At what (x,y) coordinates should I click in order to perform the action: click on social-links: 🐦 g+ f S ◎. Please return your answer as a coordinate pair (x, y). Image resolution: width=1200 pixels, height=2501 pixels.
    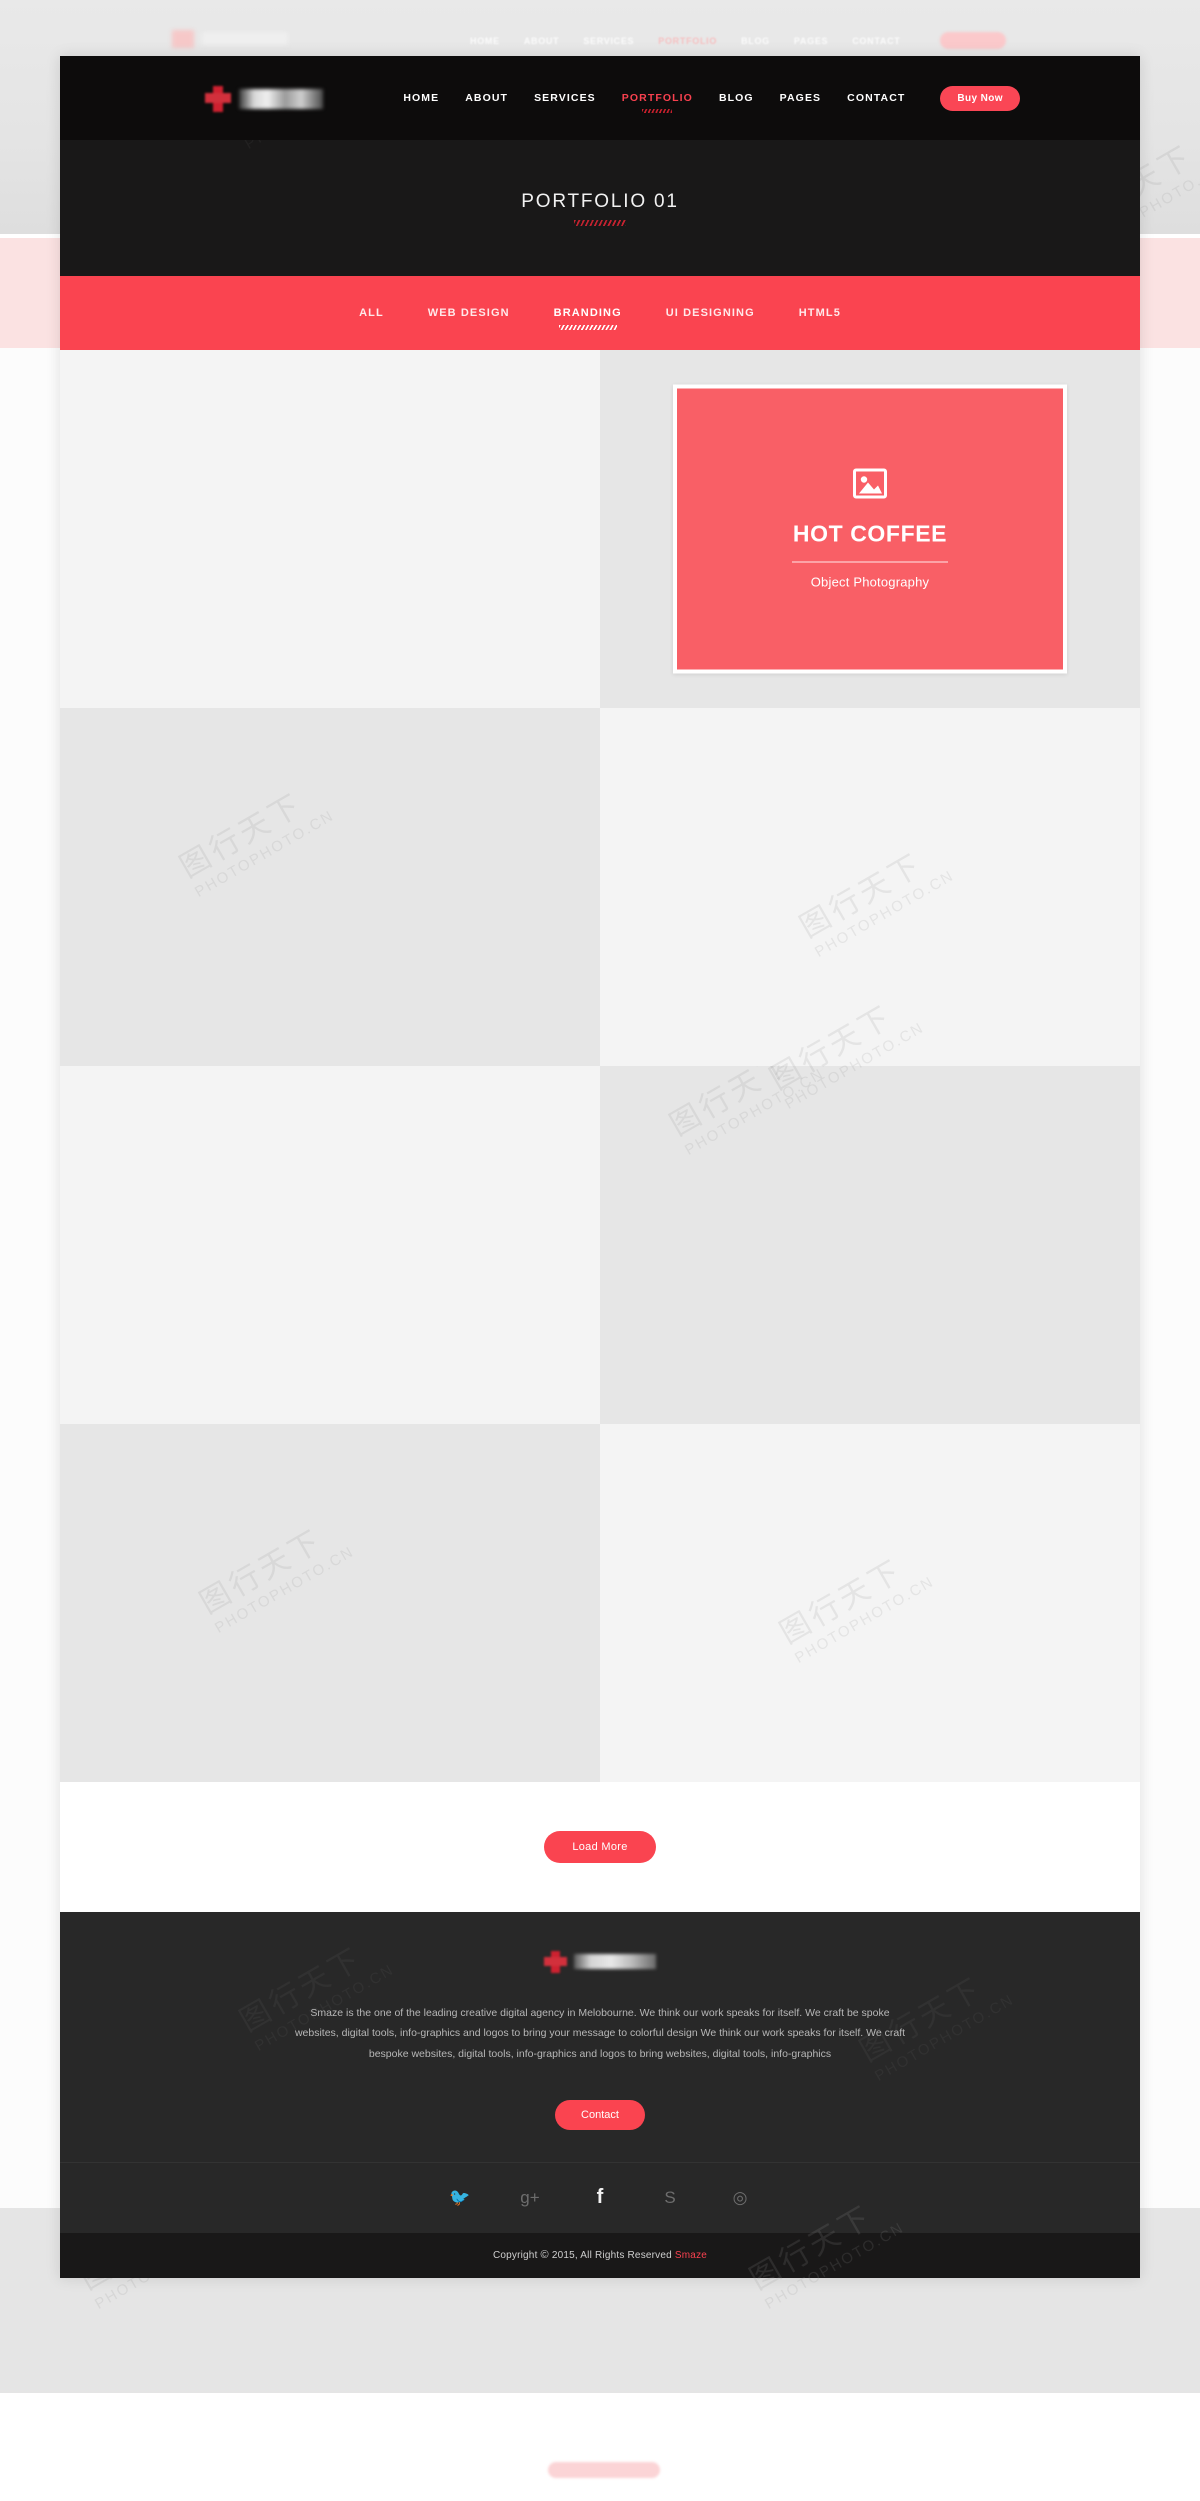
    Looking at the image, I should click on (600, 2197).